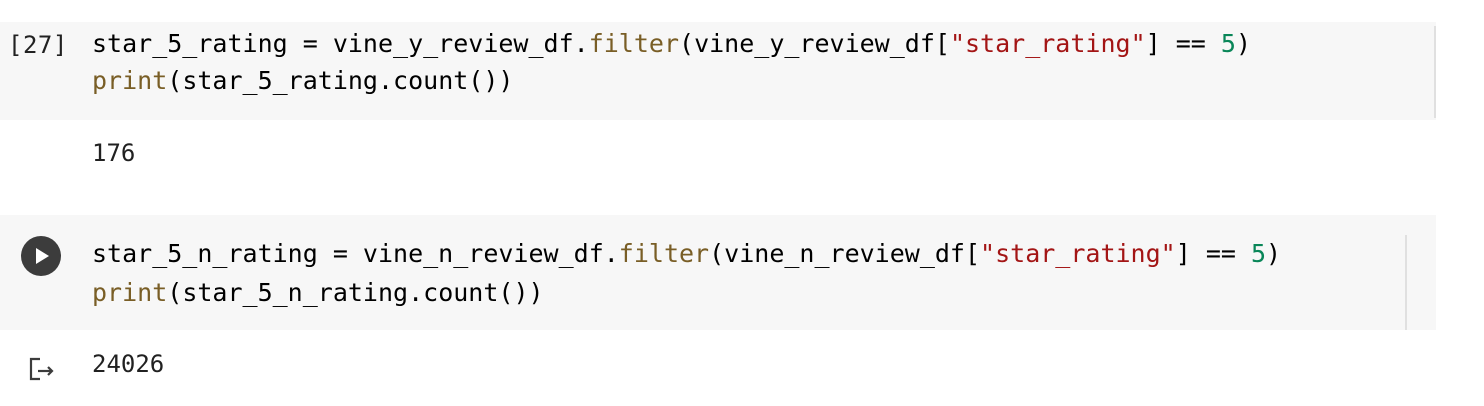 This screenshot has height=406, width=1484. Describe the element at coordinates (340, 43) in the screenshot. I see `code-token: star_5_rating = vine_y_review_df.` at that location.